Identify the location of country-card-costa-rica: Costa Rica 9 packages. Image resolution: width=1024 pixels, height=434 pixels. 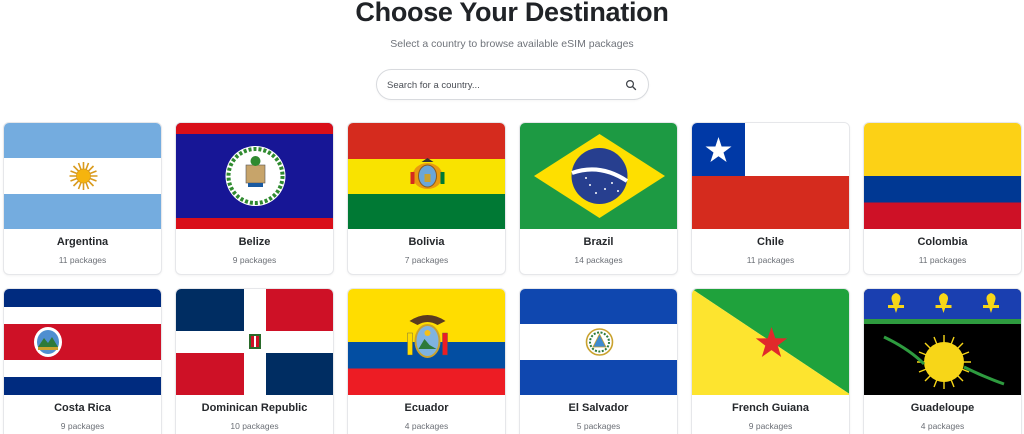
(82, 361).